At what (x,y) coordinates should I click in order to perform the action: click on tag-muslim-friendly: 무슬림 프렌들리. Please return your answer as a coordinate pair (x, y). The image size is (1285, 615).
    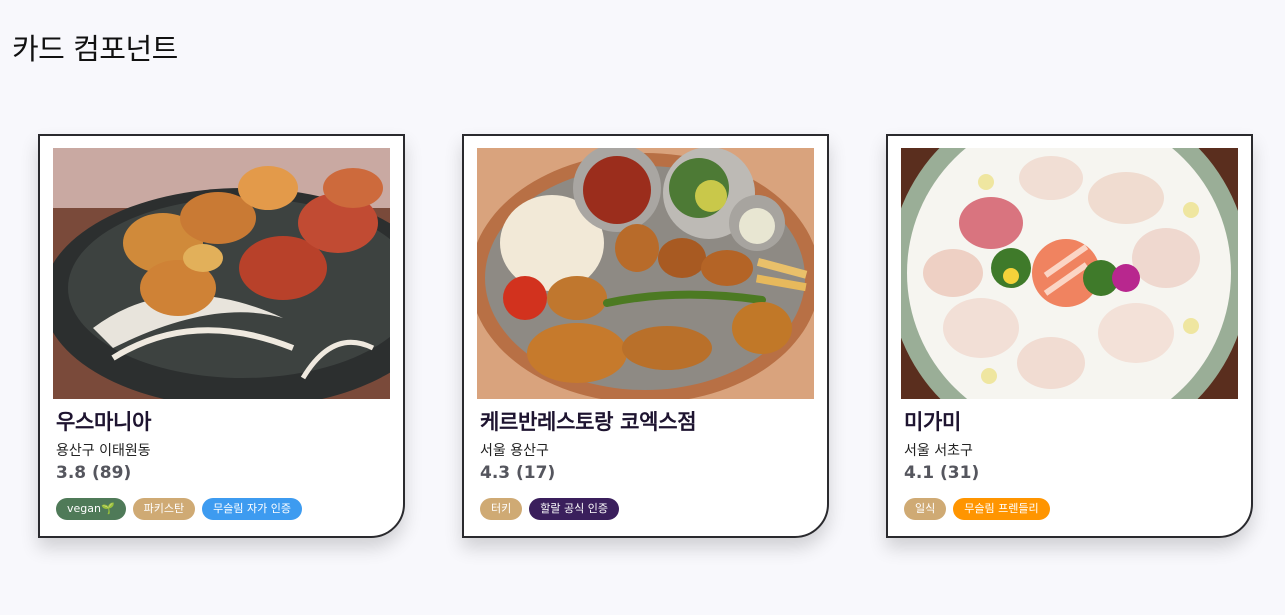
    Looking at the image, I should click on (1001, 509).